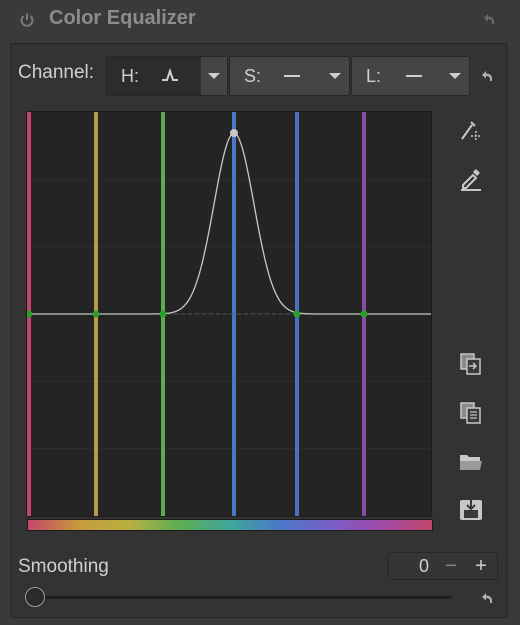  Describe the element at coordinates (471, 130) in the screenshot. I see `color-picker-area-icon` at that location.